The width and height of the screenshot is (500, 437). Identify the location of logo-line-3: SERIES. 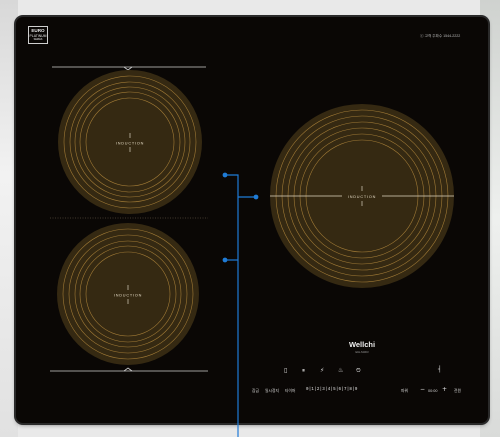
(38, 39).